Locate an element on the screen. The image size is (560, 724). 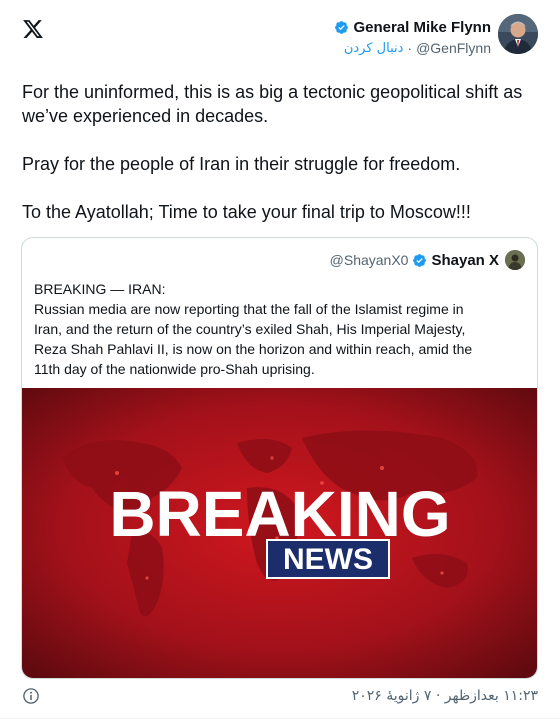
follow-button: دنبال کردن is located at coordinates (374, 48).